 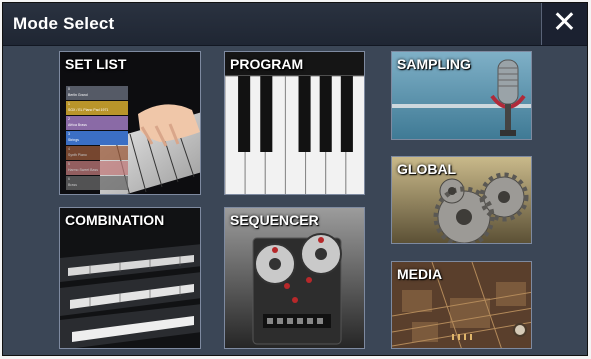 I want to click on set-list-label: SET LIST, so click(x=96, y=64).